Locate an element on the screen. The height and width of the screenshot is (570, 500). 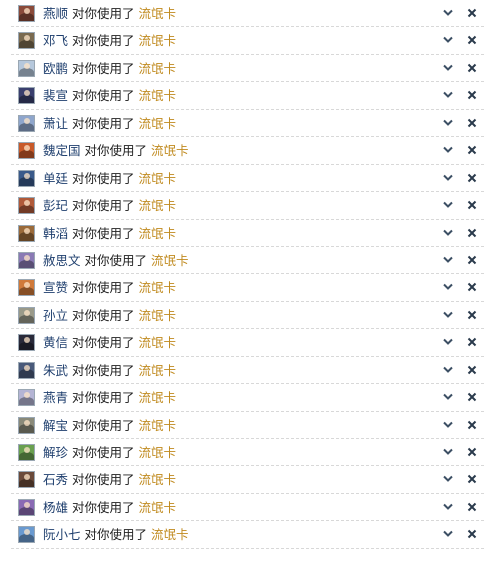
player-name-link: 韩滔 is located at coordinates (55, 233).